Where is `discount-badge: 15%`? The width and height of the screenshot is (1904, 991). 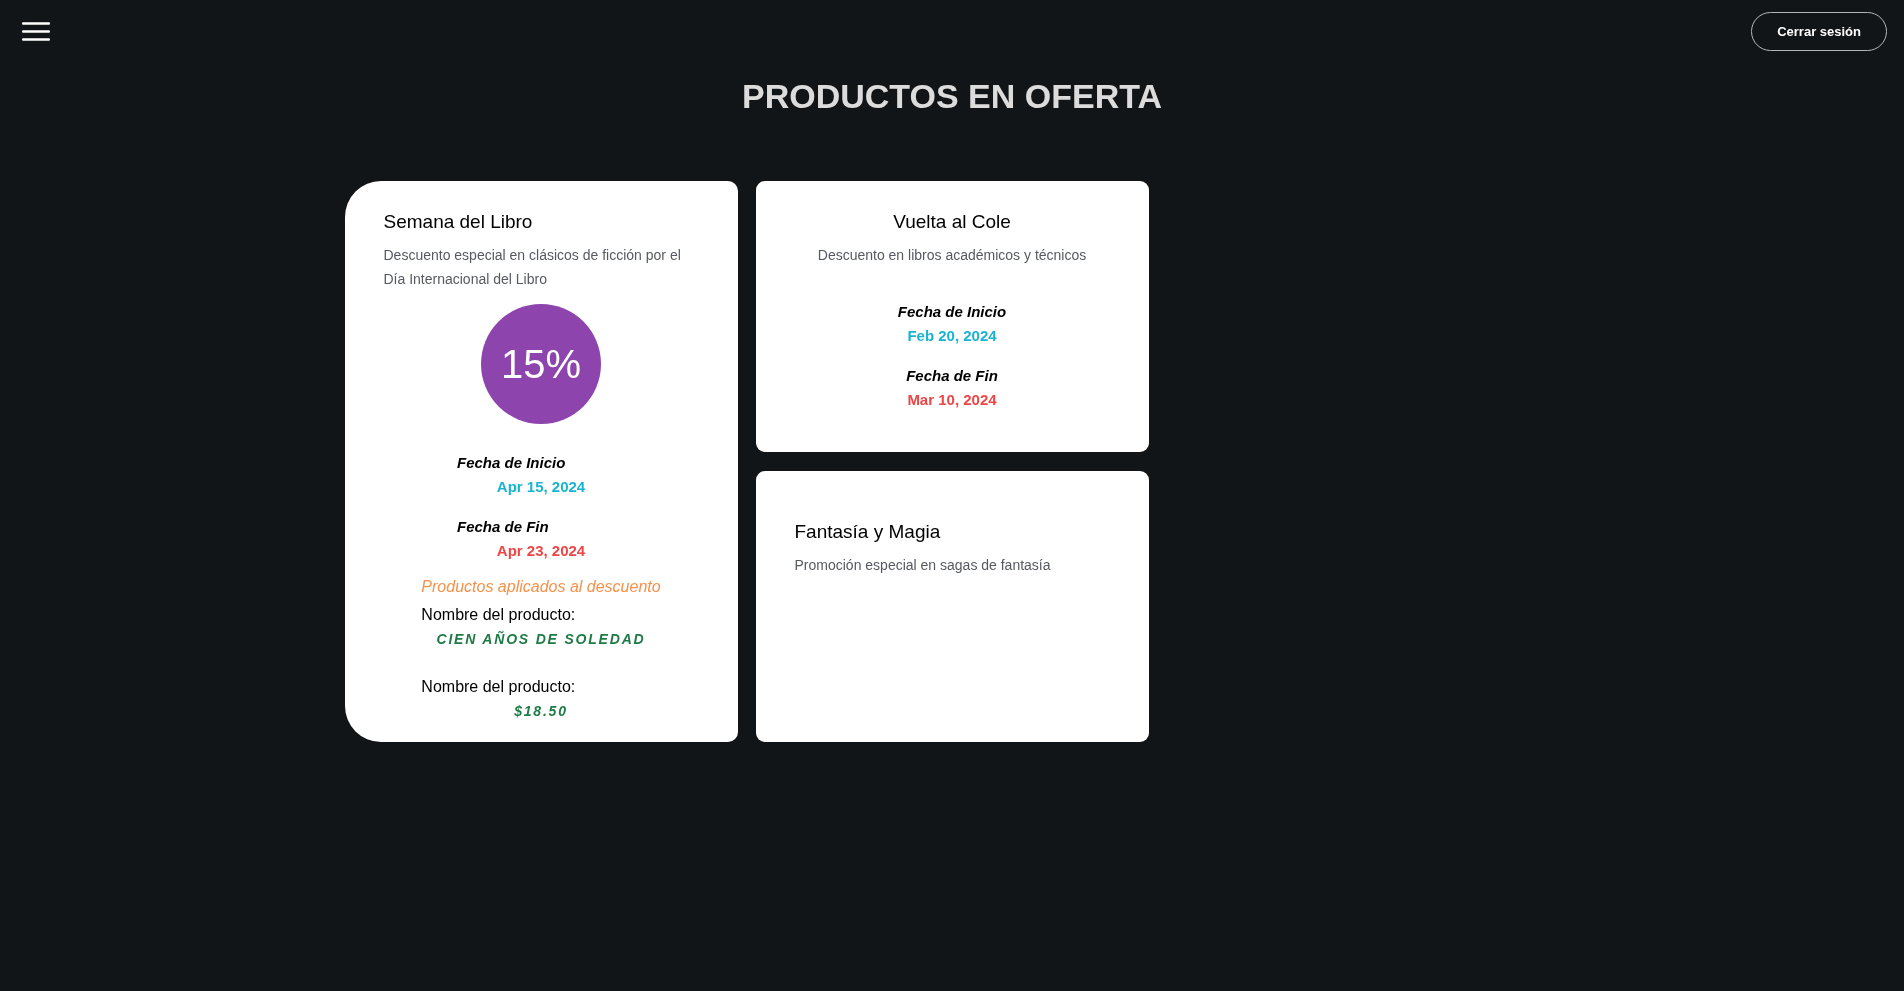 discount-badge: 15% is located at coordinates (541, 364).